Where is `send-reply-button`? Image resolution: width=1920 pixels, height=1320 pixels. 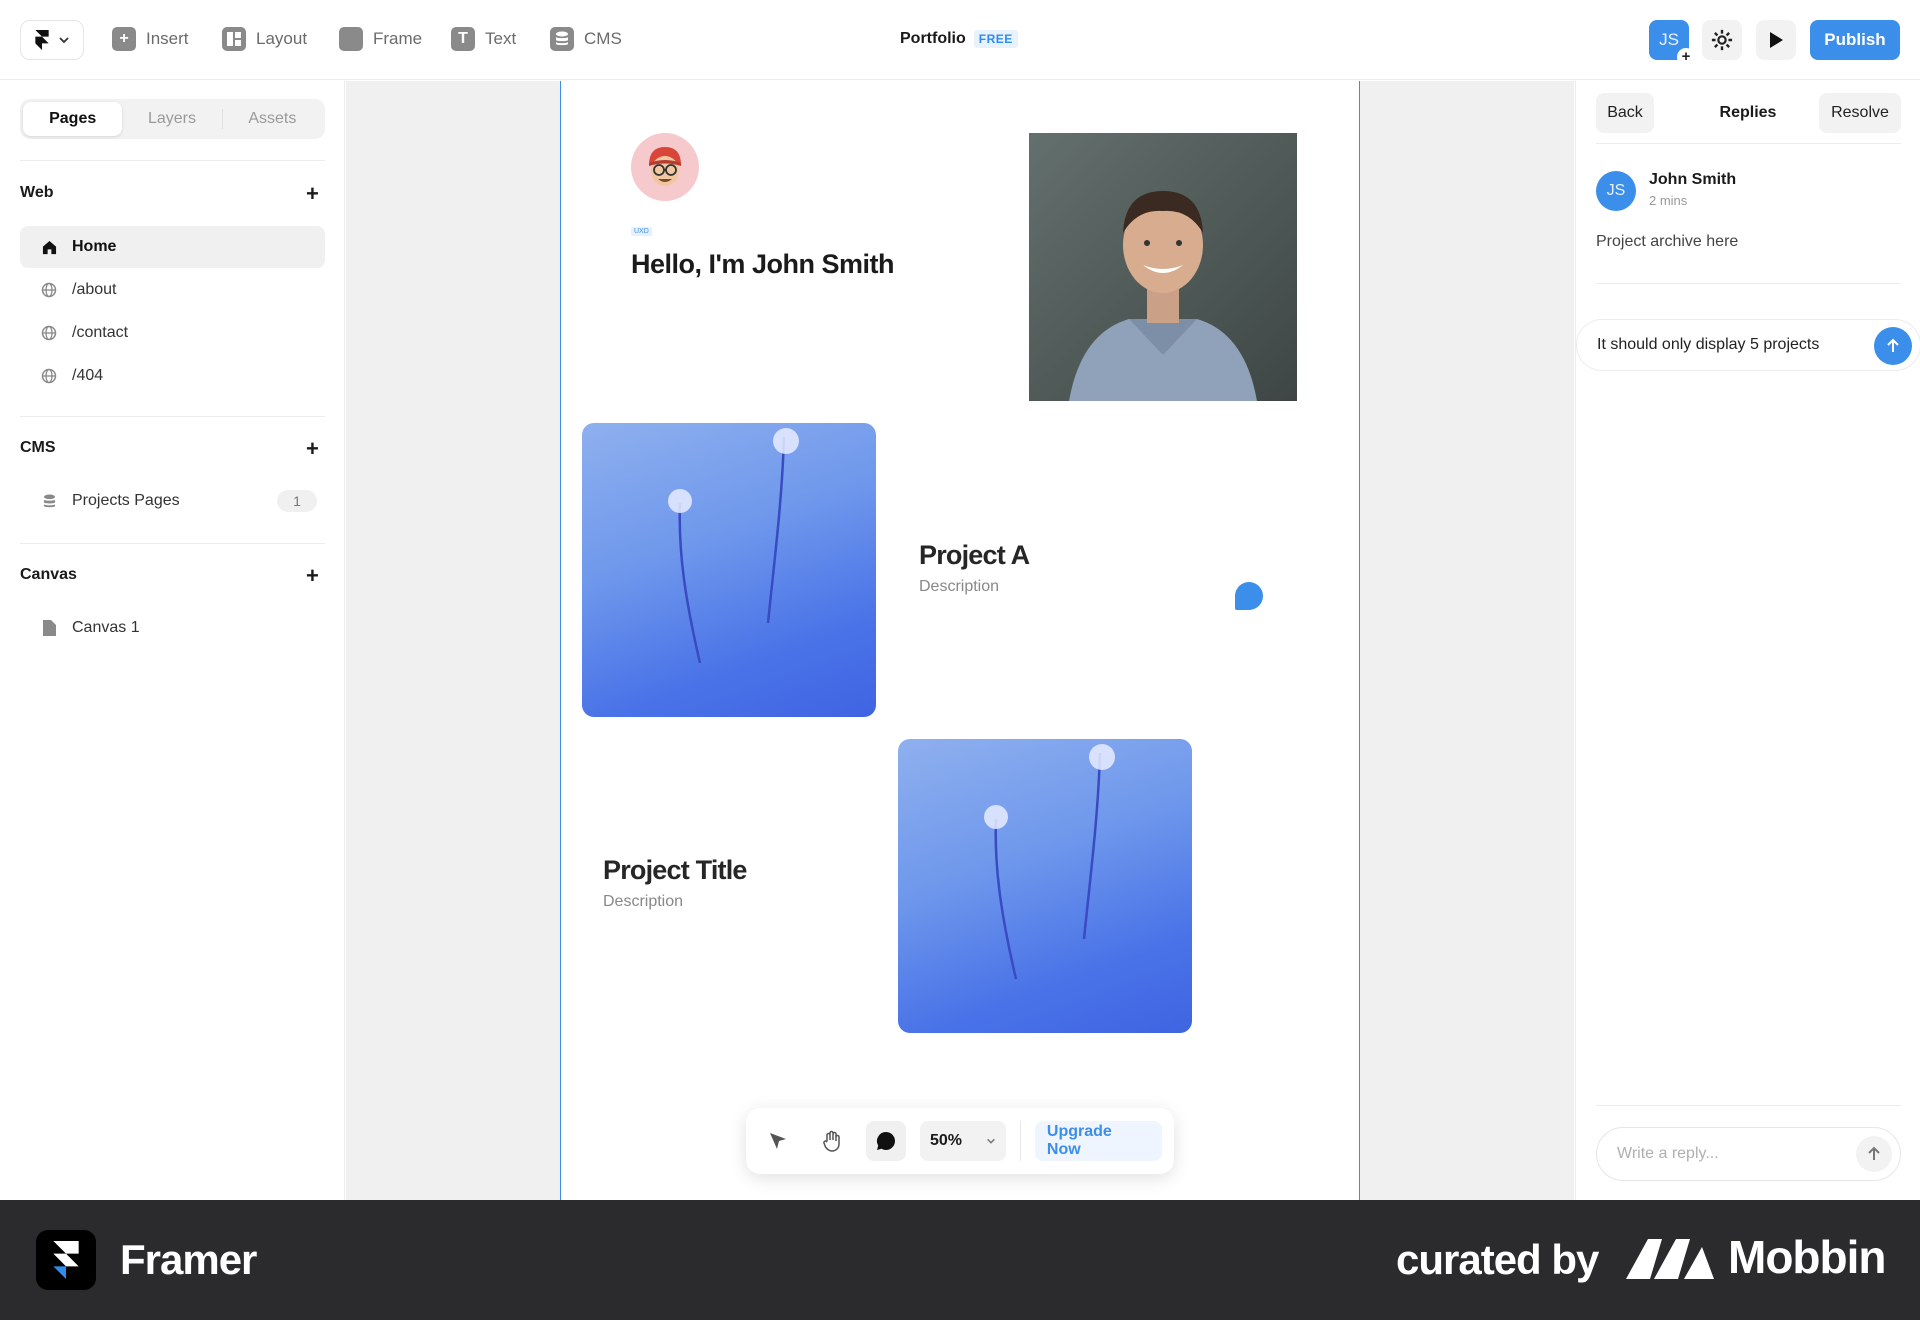 send-reply-button is located at coordinates (1893, 346).